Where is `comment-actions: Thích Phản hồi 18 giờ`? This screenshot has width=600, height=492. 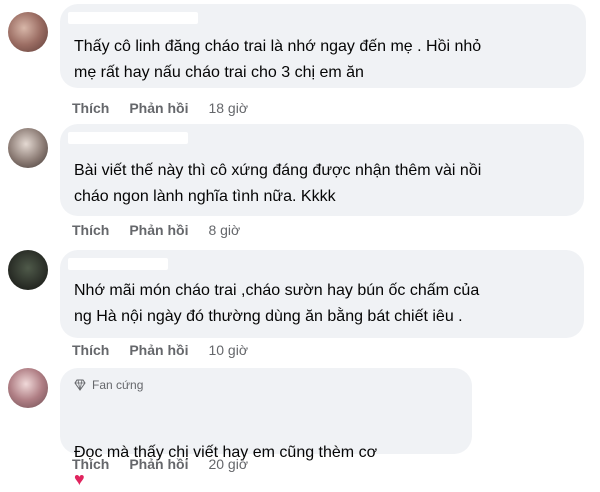
comment-actions: Thích Phản hồi 18 giờ is located at coordinates (170, 108).